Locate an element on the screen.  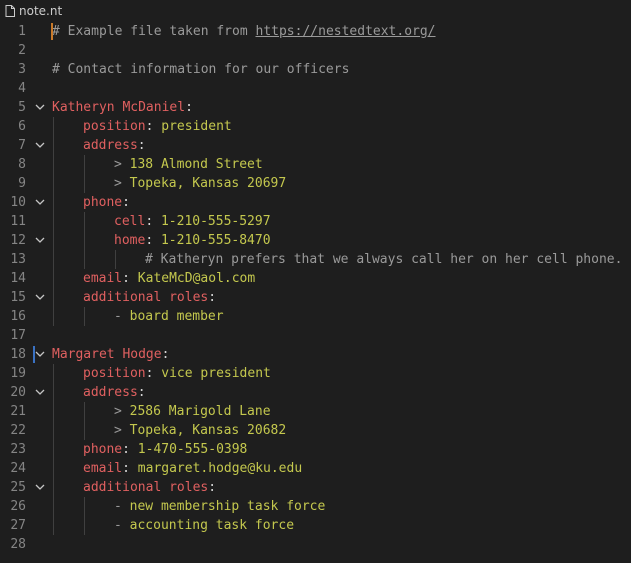
line-number: 7 is located at coordinates (22, 145).